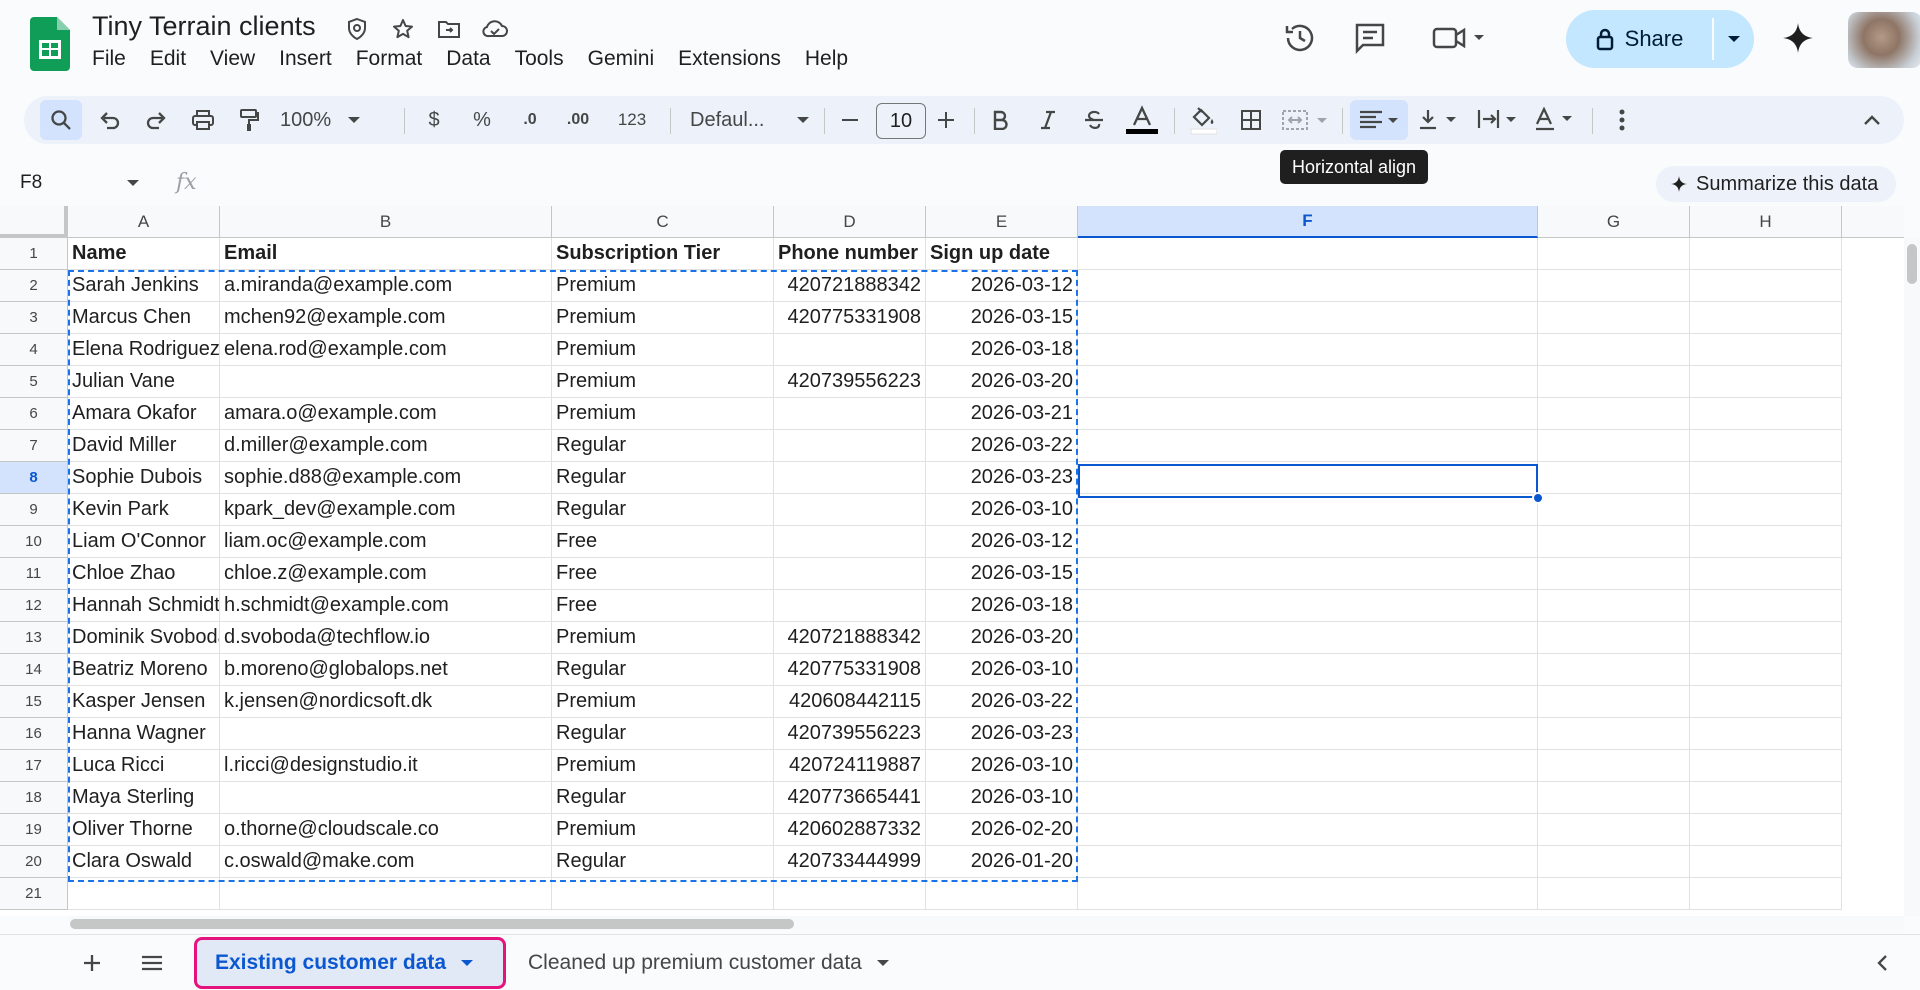 This screenshot has height=990, width=1920. Describe the element at coordinates (144, 830) in the screenshot. I see `table-cell: Oliver Thorne` at that location.